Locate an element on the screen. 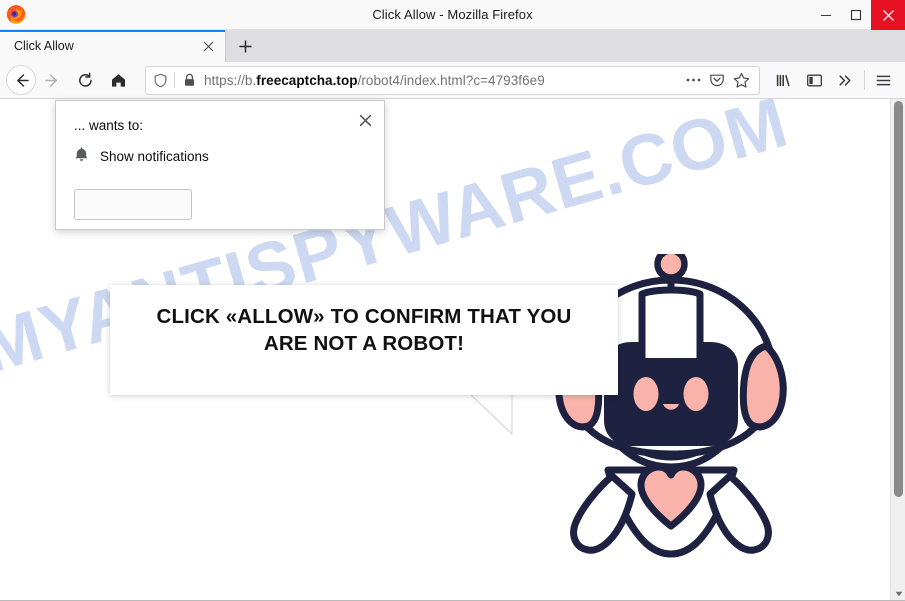 This screenshot has height=601, width=905. tab-click-allow: Click Allow is located at coordinates (113, 46).